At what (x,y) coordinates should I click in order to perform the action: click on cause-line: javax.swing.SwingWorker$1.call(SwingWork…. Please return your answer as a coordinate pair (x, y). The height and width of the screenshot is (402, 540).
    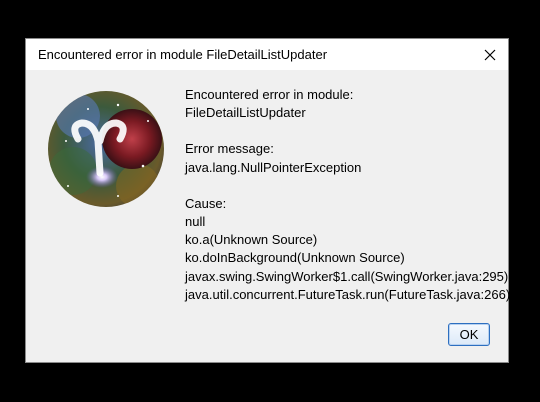
    Looking at the image, I should click on (347, 276).